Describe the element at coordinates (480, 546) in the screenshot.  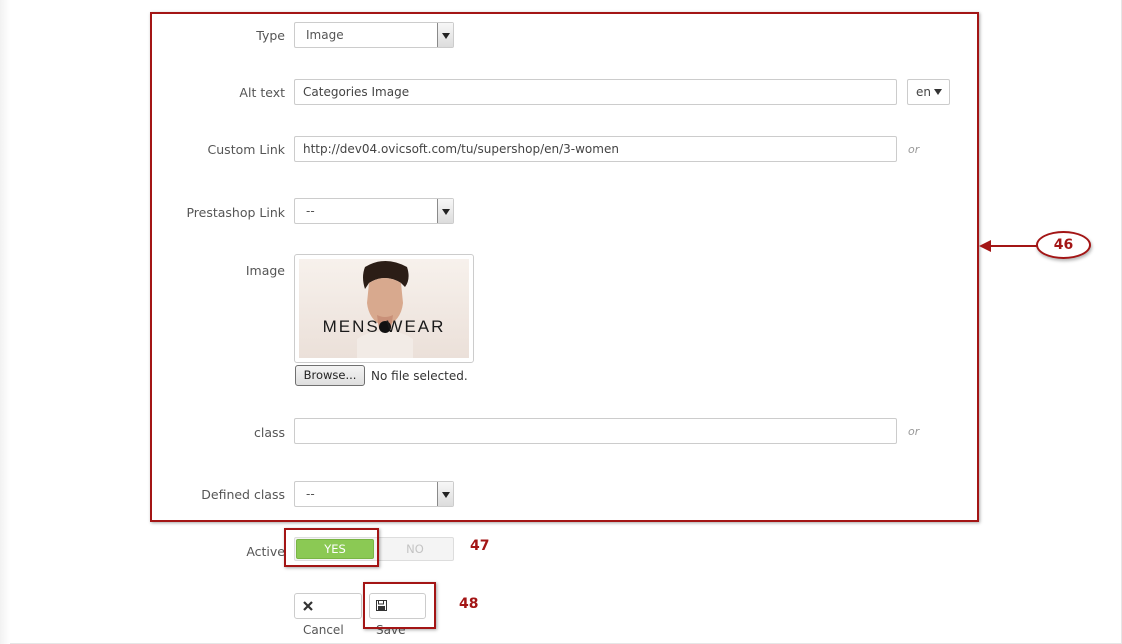
I see `annotation-label-47: 47` at that location.